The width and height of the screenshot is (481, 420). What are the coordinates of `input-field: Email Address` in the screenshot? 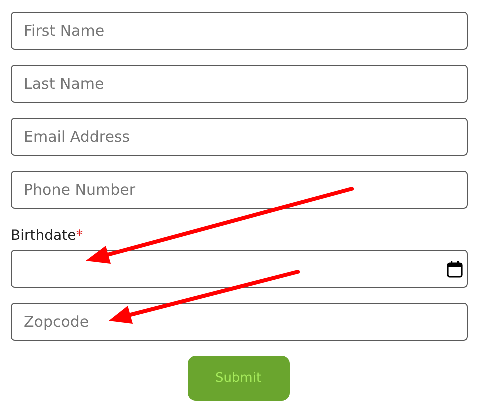 It's located at (239, 137).